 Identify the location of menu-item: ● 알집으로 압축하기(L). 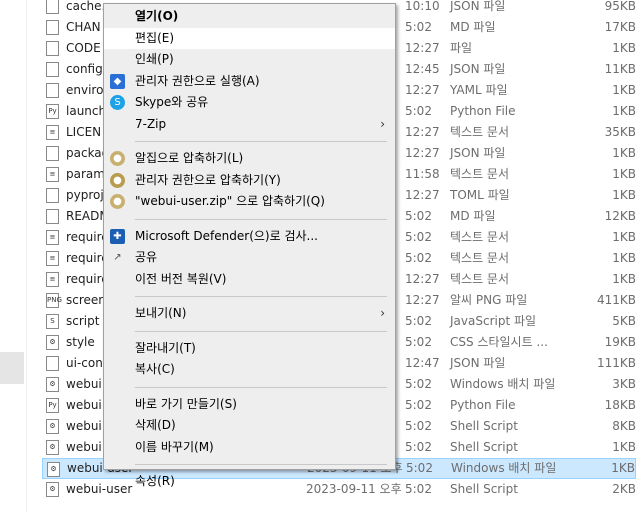
(249, 159).